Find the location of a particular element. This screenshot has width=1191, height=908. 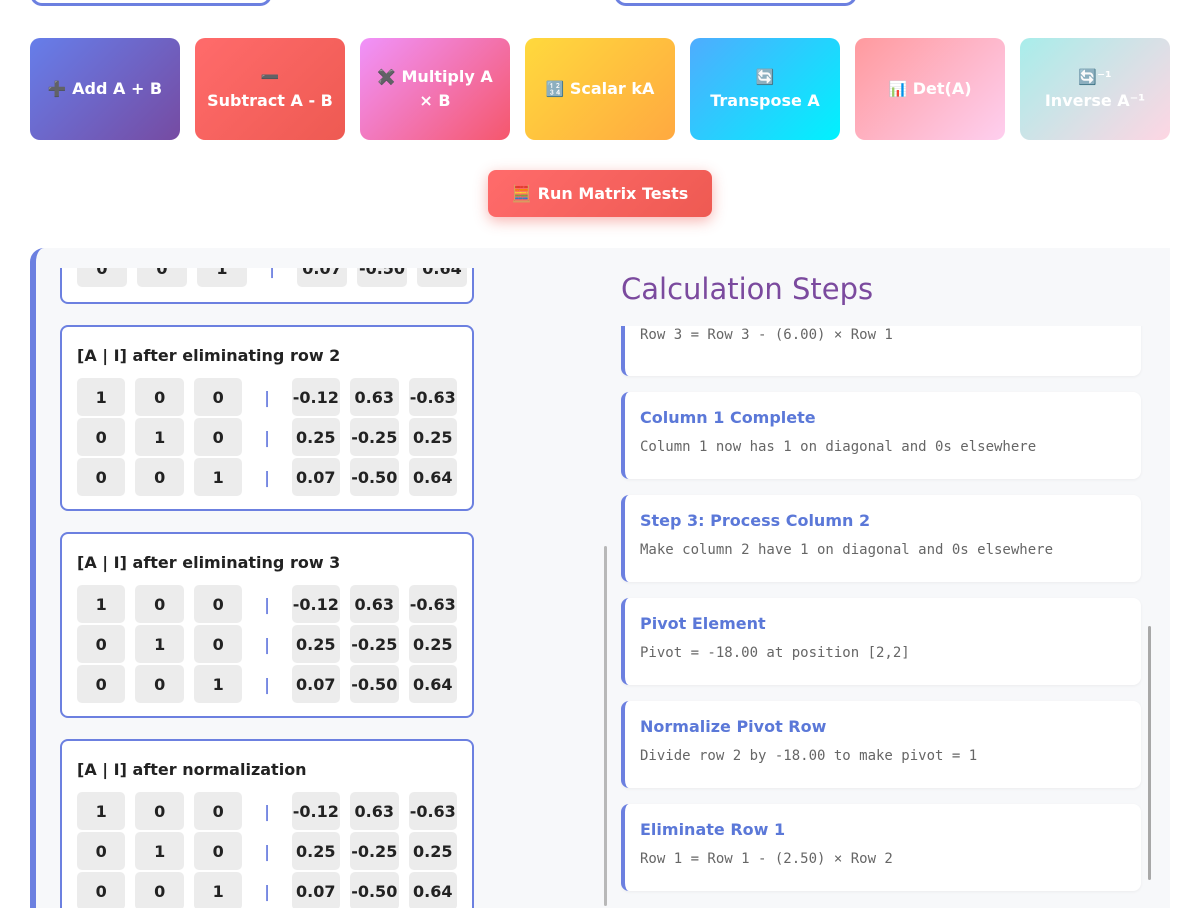

step-title: Normalize Pivot Row is located at coordinates (733, 726).